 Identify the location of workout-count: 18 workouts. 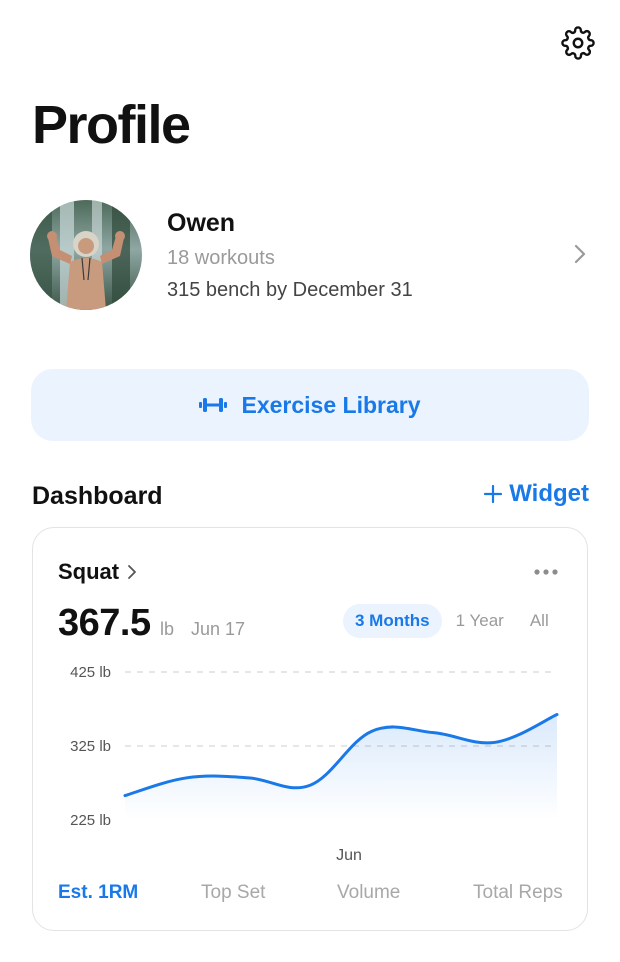
(221, 258).